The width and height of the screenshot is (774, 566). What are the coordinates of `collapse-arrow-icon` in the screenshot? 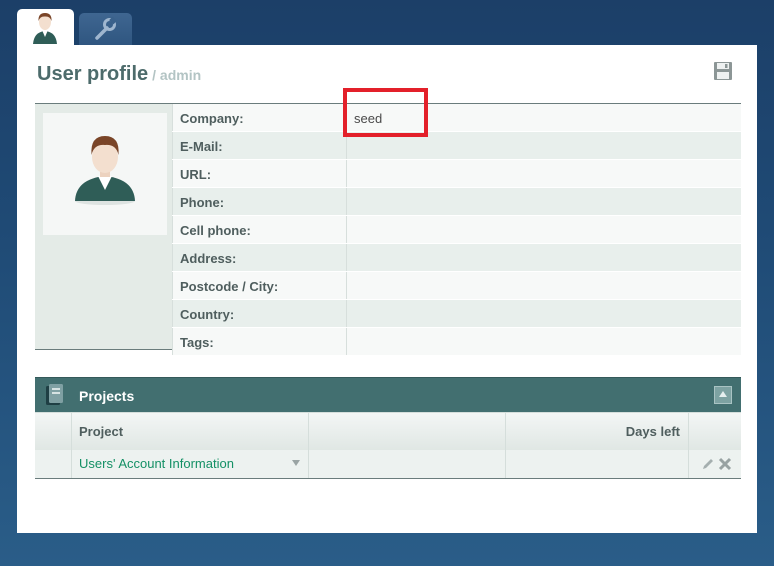 It's located at (723, 394).